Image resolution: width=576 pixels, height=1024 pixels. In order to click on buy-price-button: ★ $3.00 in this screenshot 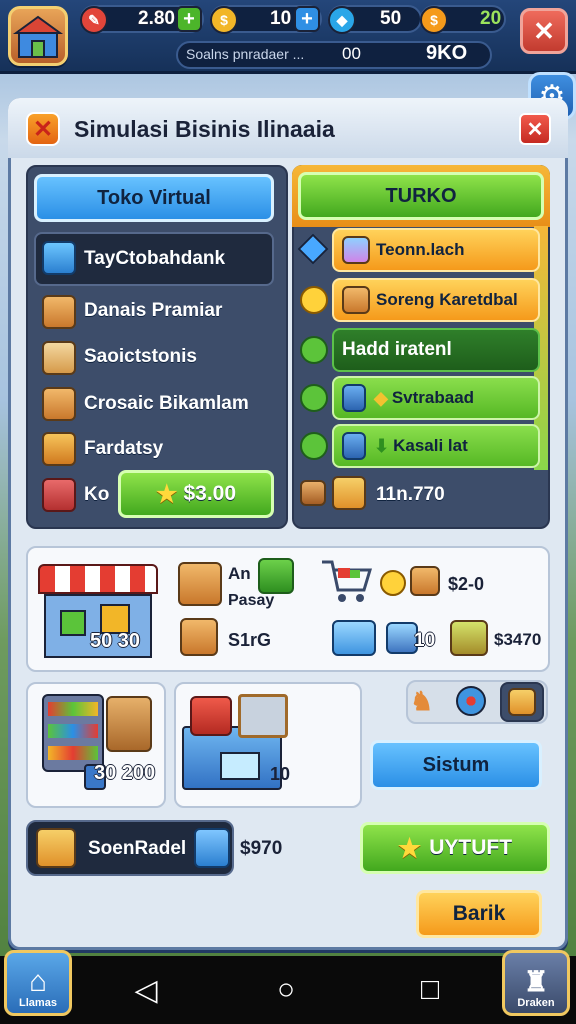, I will do `click(196, 494)`.